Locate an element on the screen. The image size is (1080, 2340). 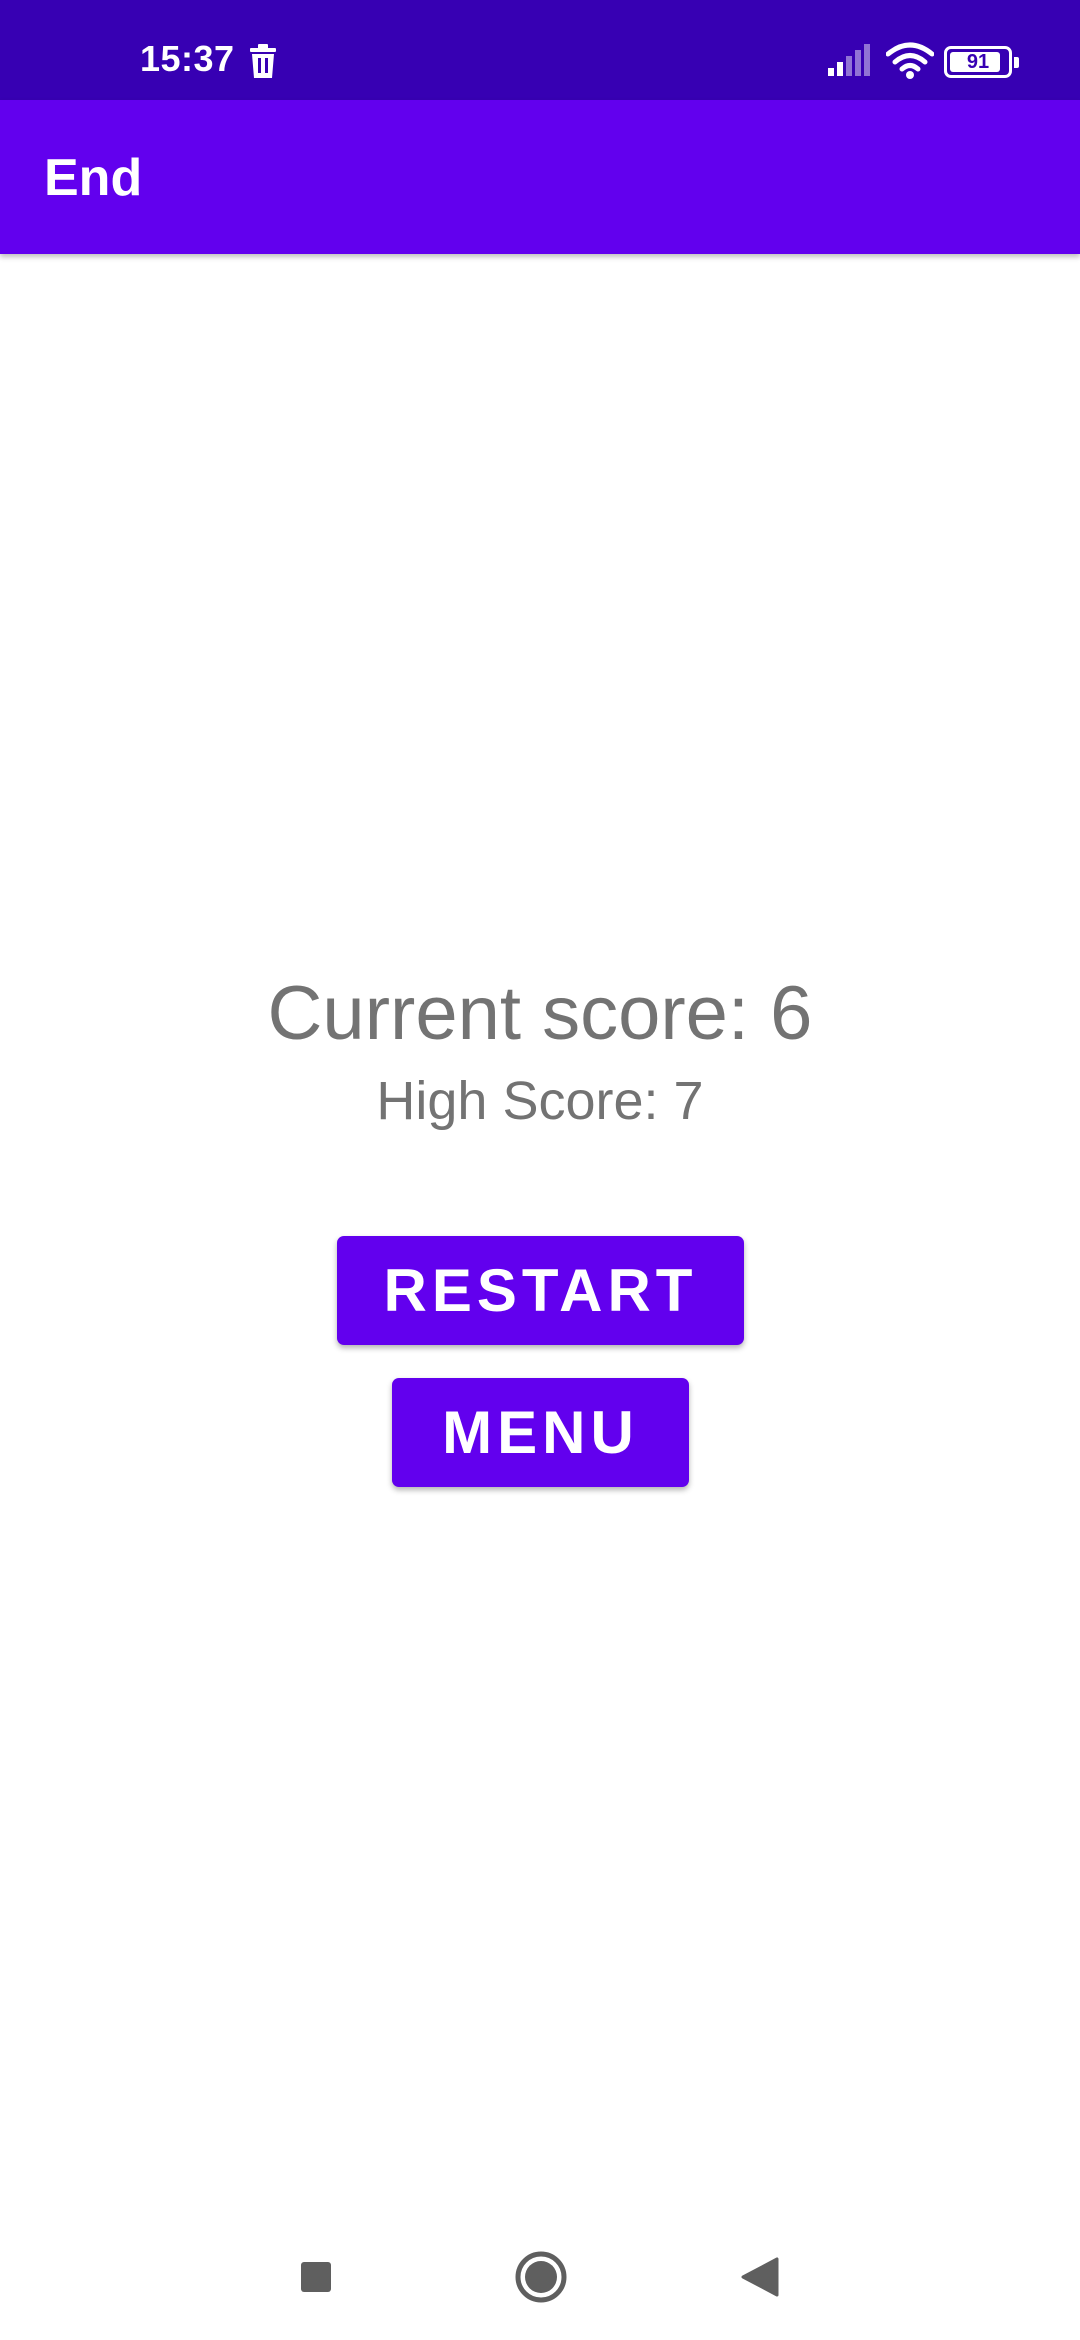
menu-button: MENU is located at coordinates (540, 1432).